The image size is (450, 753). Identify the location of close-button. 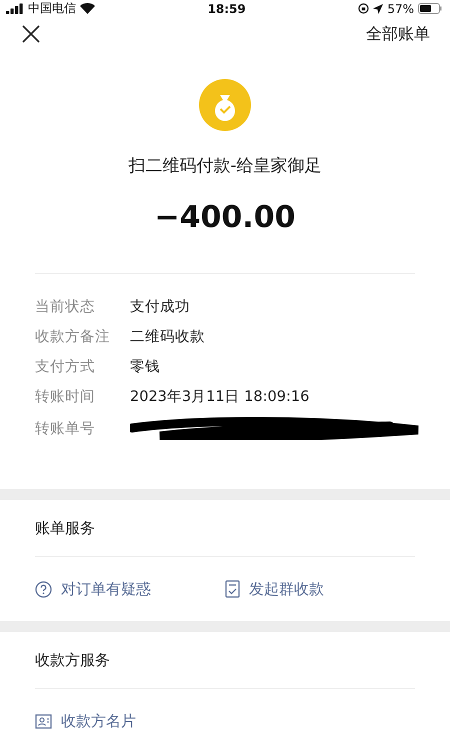
(31, 34).